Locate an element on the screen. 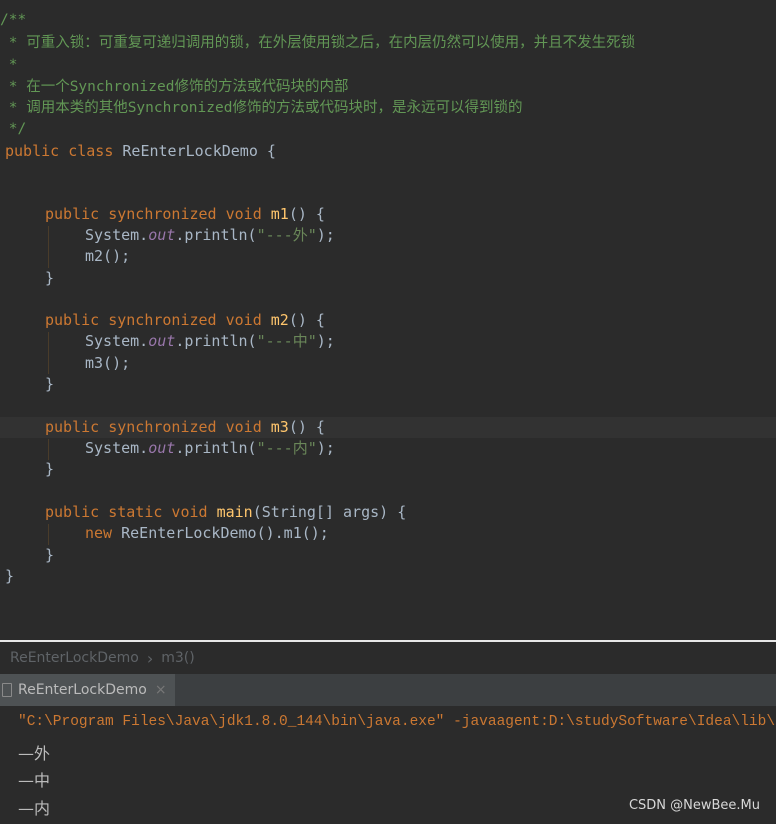  statement: System.out.println("---外"); is located at coordinates (388, 235).